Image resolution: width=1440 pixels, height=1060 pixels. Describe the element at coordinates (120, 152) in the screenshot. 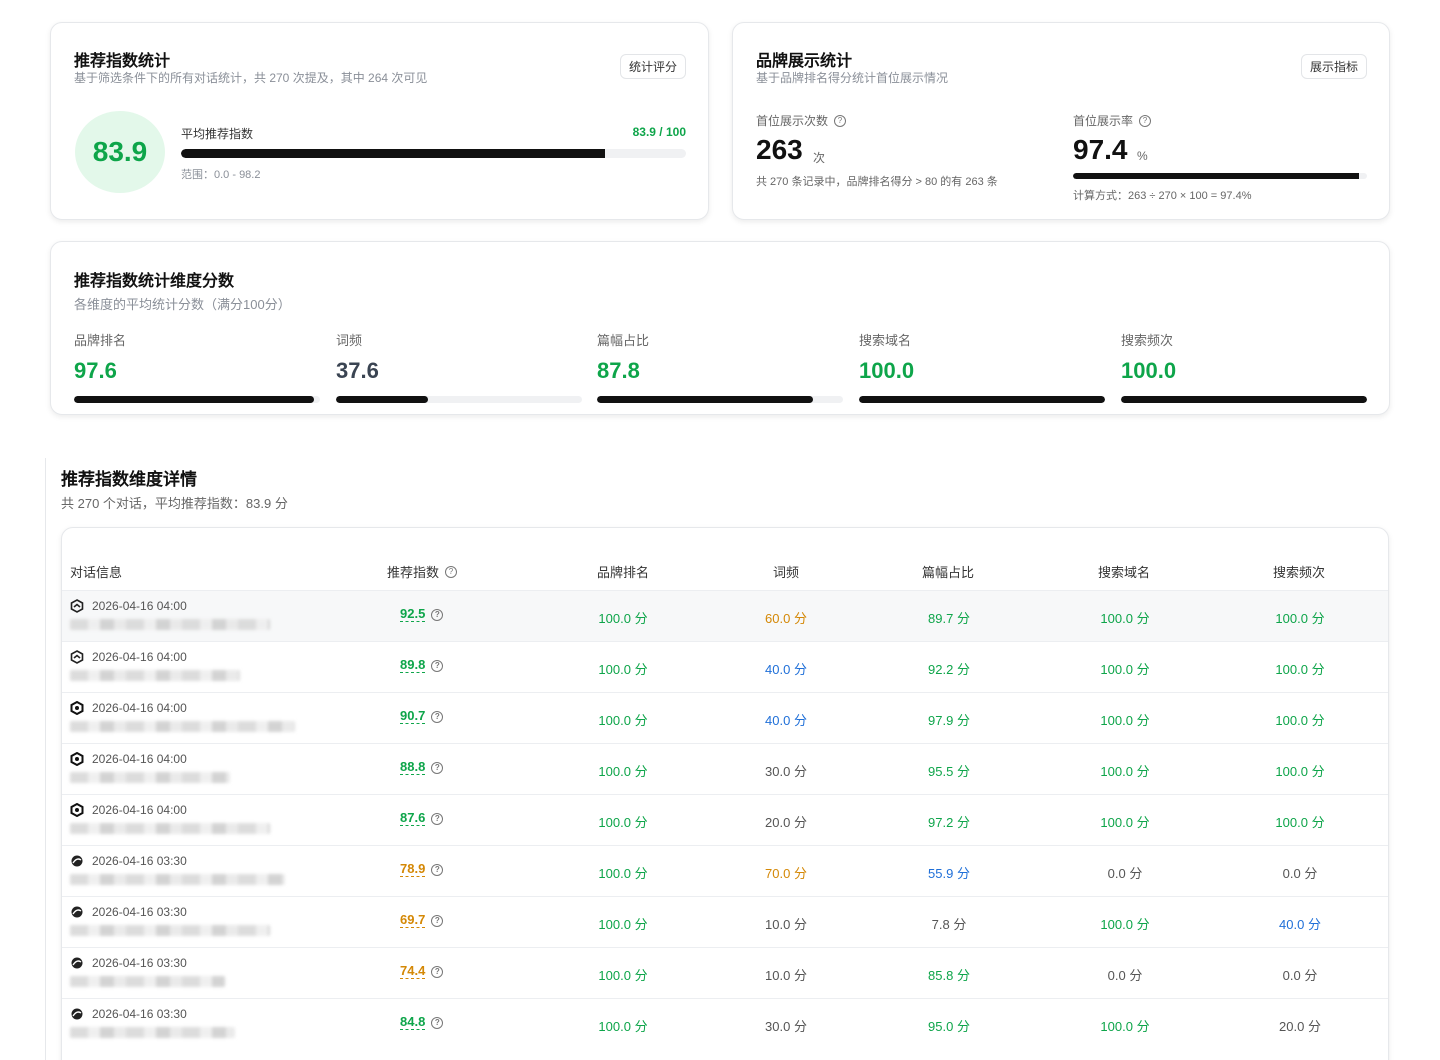

I see `score-circle: 83.9` at that location.